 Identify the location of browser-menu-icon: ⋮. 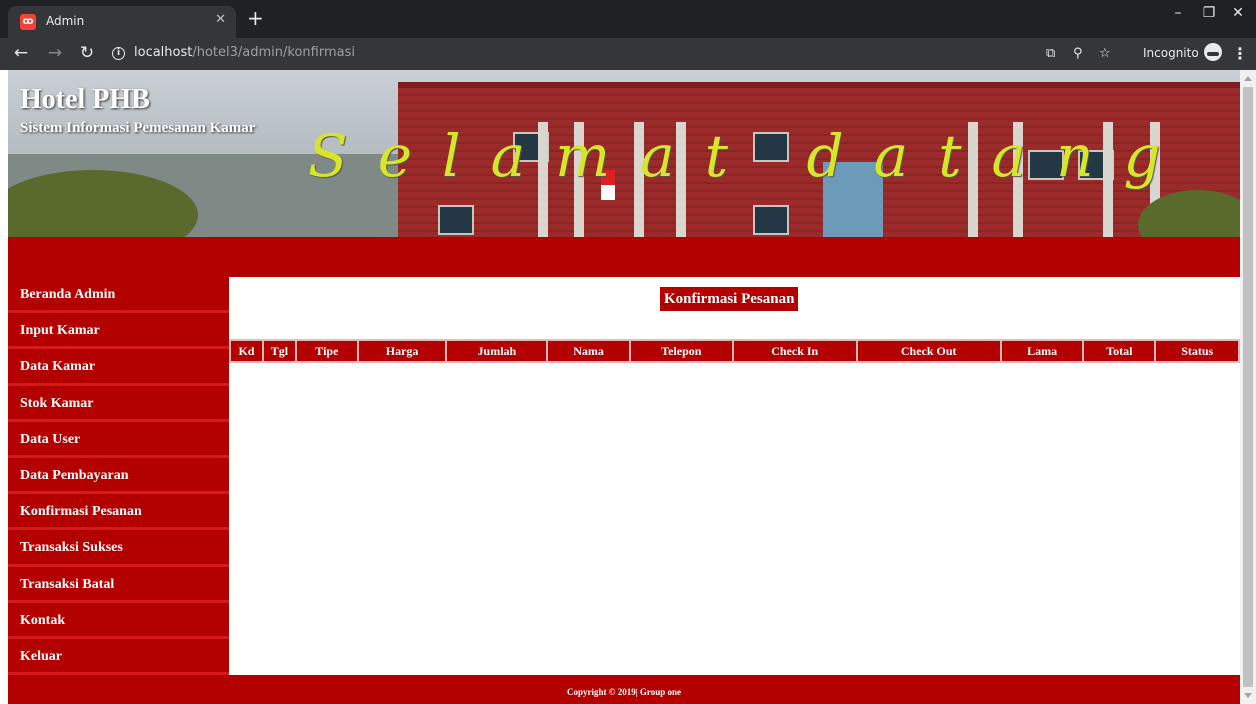
(1240, 53).